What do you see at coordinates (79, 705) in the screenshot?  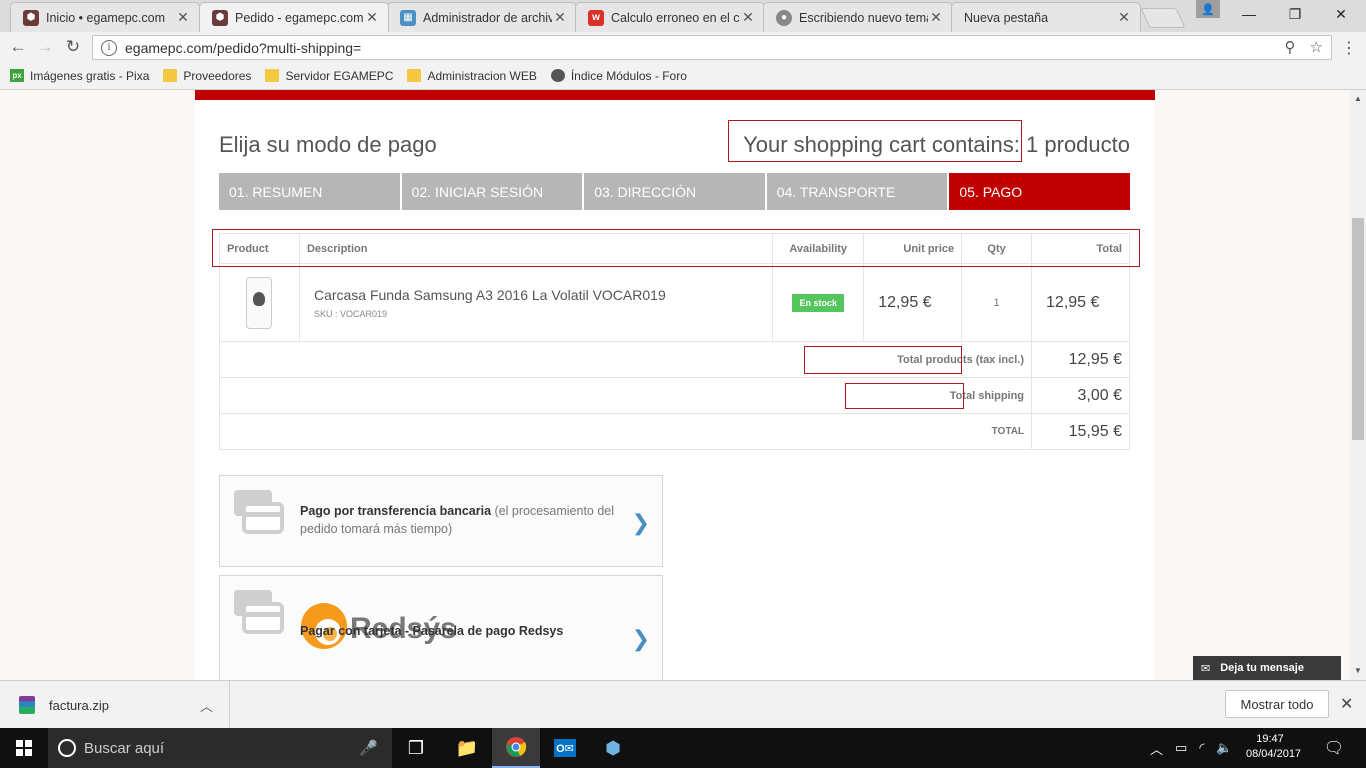 I see `download-filename: factura.zip` at bounding box center [79, 705].